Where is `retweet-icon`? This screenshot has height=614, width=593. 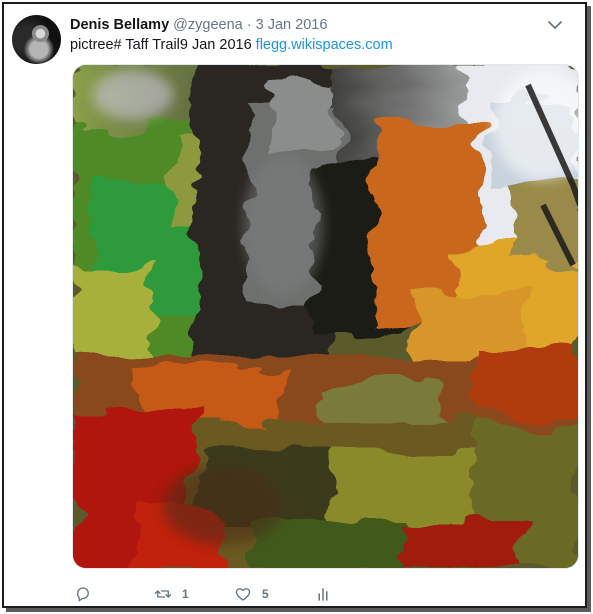 retweet-icon is located at coordinates (163, 594).